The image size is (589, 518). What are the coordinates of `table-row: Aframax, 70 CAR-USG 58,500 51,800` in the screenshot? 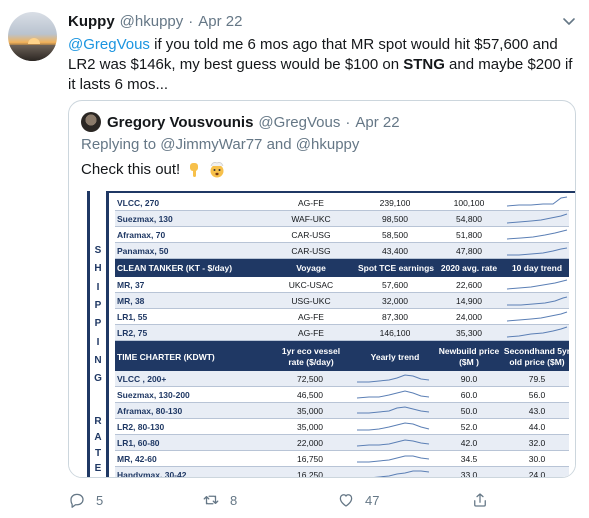 It's located at (342, 235).